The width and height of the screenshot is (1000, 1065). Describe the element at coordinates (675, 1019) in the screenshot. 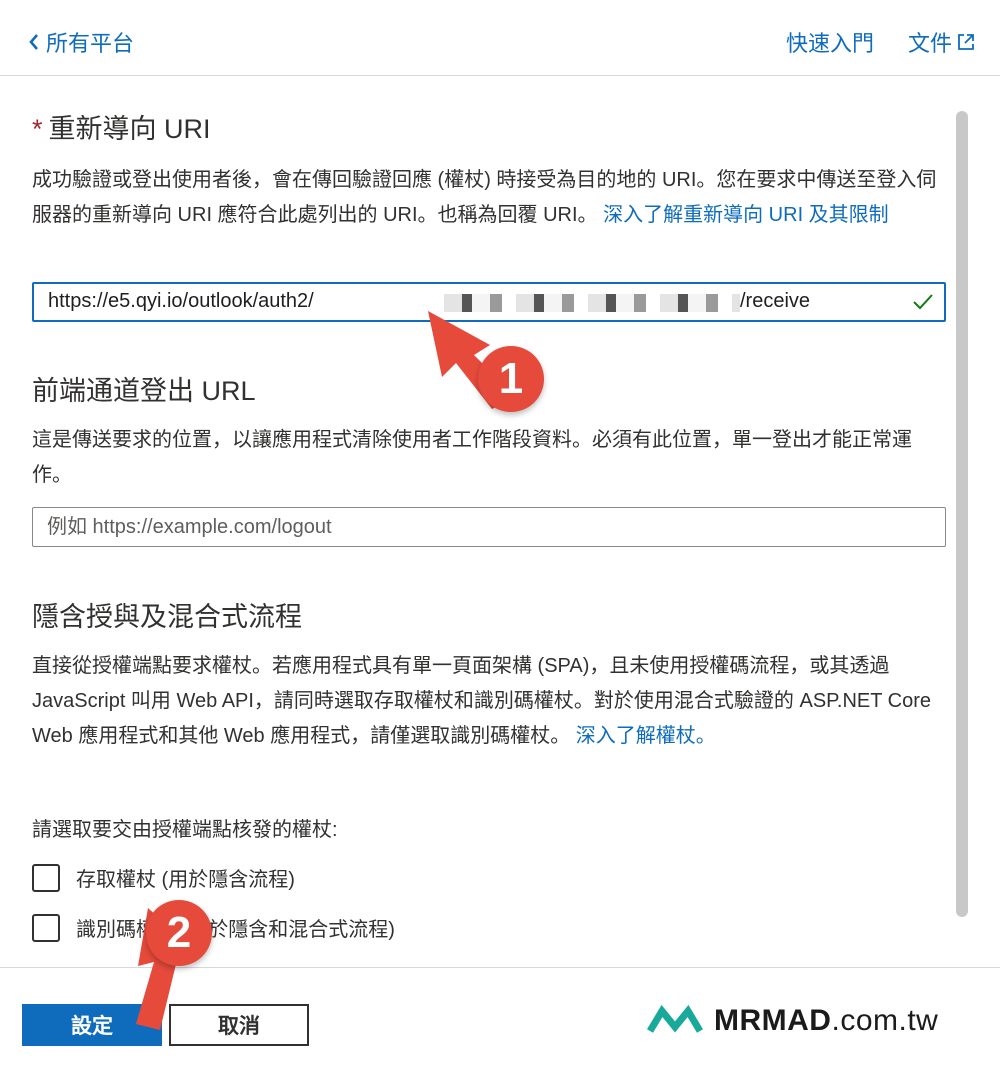

I see `mrmad-logo-icon` at that location.